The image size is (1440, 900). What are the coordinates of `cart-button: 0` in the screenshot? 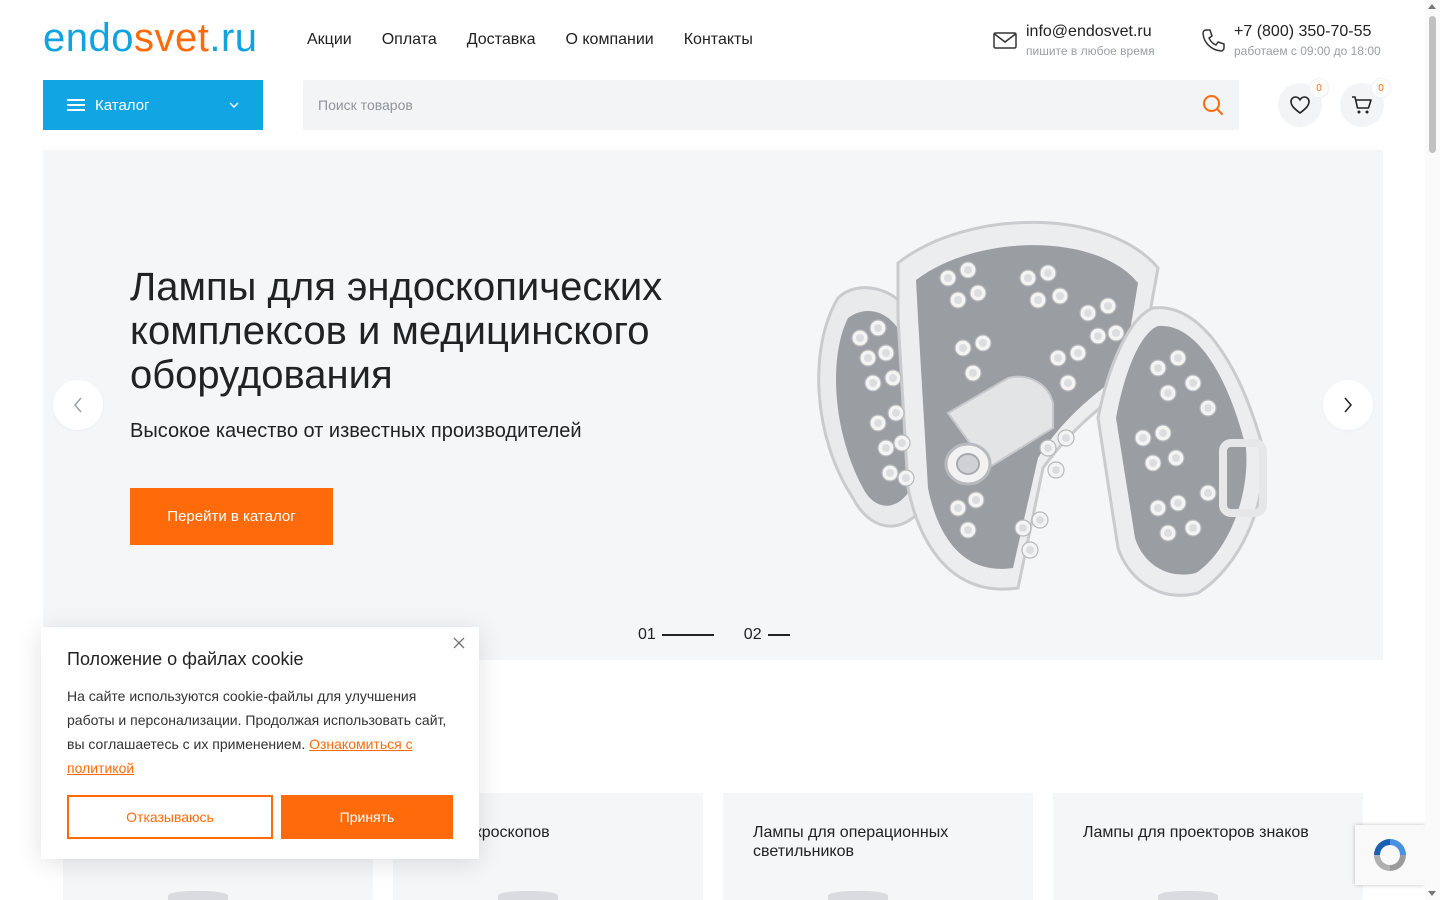 It's located at (1365, 103).